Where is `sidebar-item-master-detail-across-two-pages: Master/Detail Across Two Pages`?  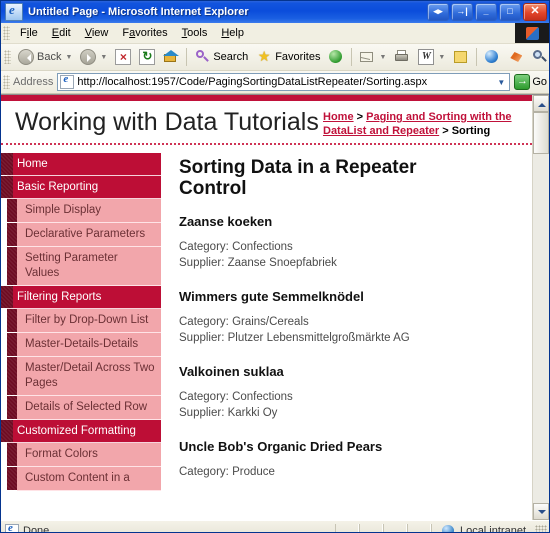 sidebar-item-master-detail-across-two-pages: Master/Detail Across Two Pages is located at coordinates (84, 377).